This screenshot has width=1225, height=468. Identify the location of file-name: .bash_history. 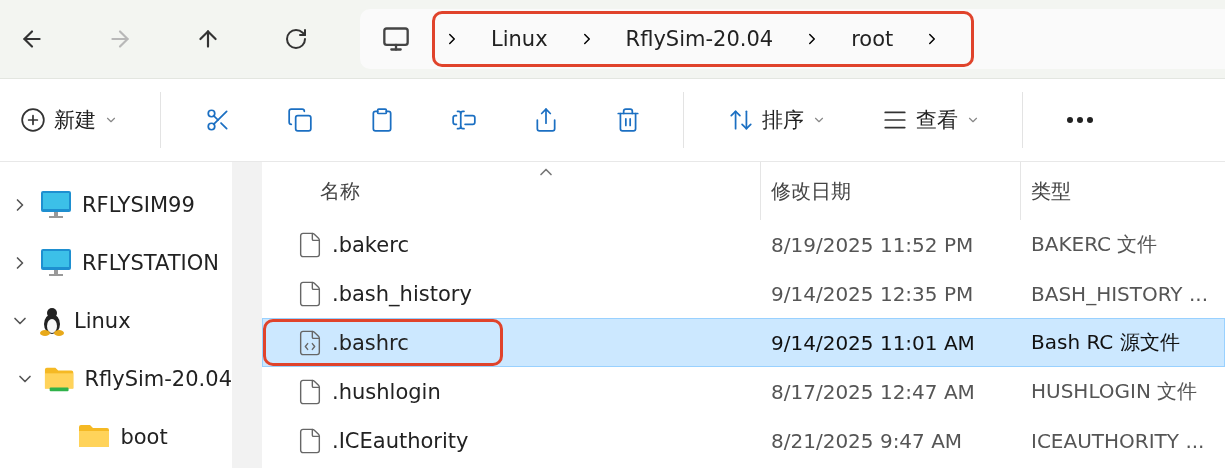
(402, 293).